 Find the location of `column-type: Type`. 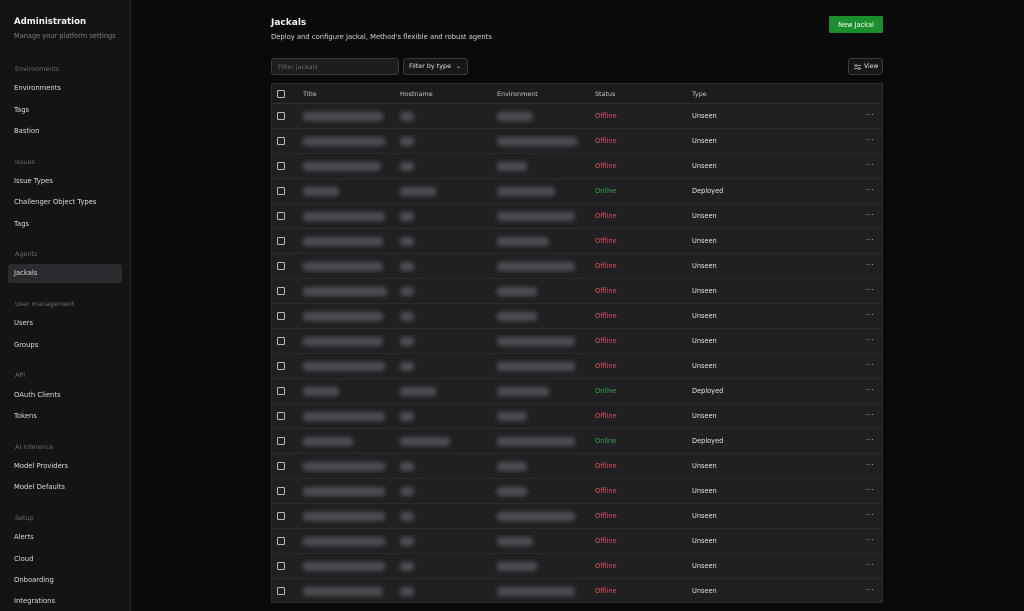

column-type: Type is located at coordinates (699, 94).